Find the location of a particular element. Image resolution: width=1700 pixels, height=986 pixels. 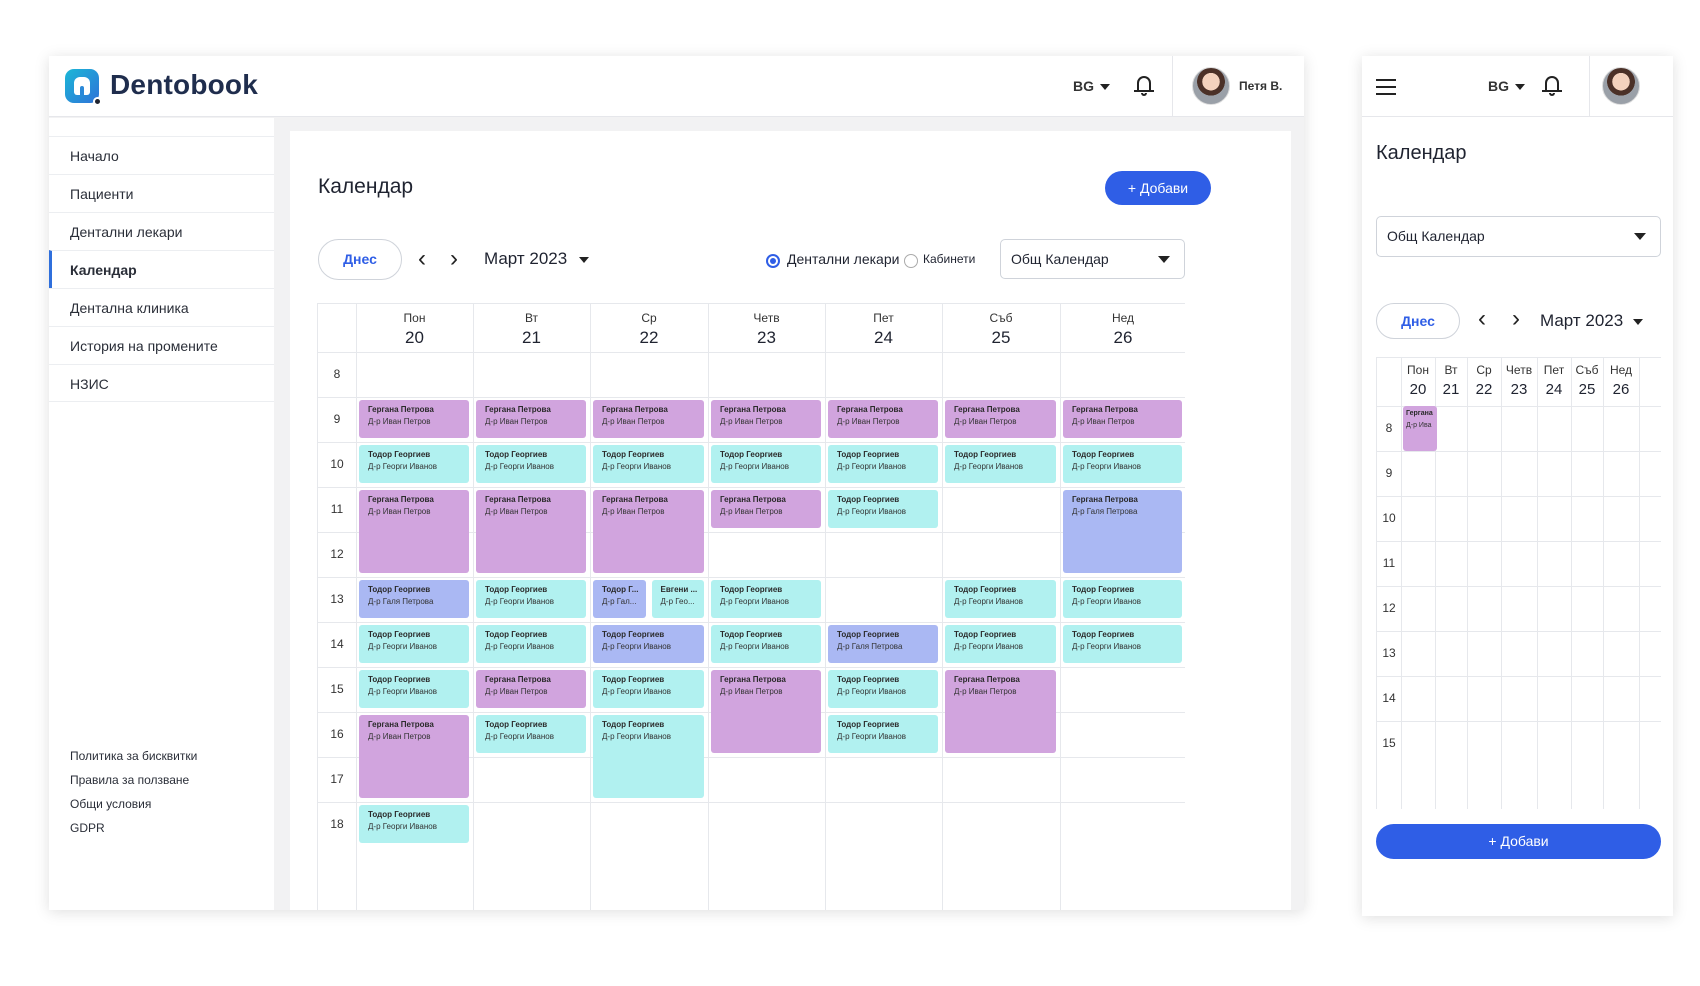

sidebar-item-history: История на промените is located at coordinates (161, 345).